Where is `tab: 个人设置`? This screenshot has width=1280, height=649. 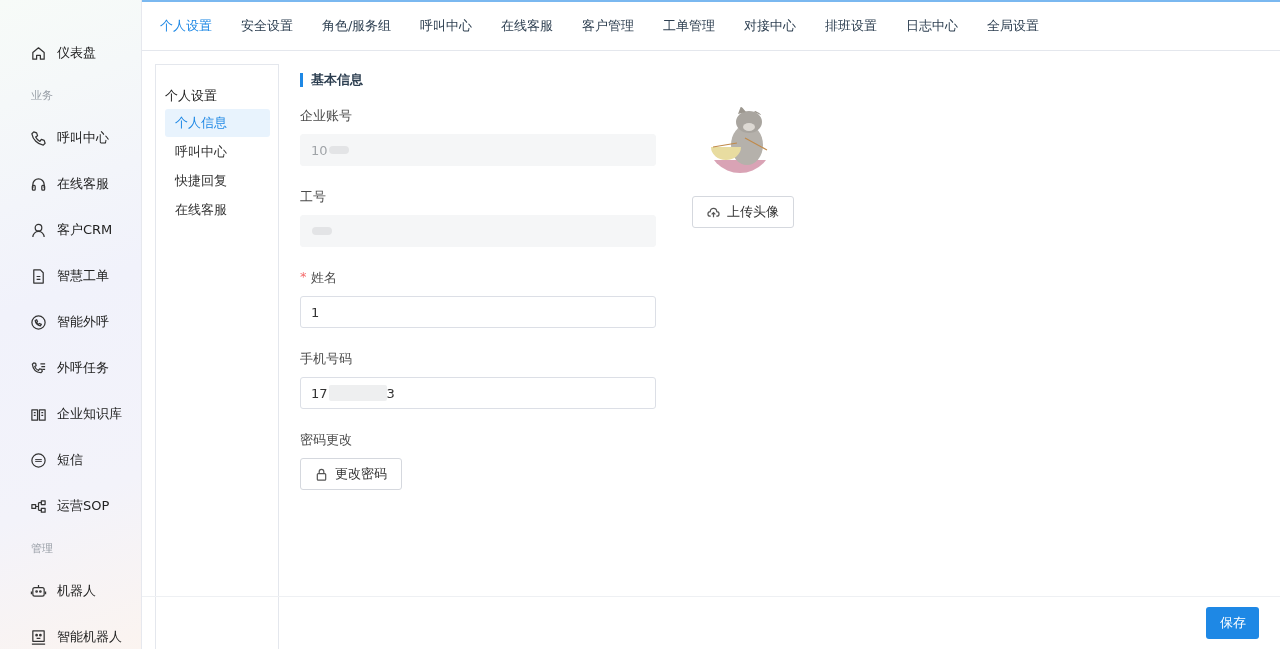
tab: 个人设置 is located at coordinates (186, 26).